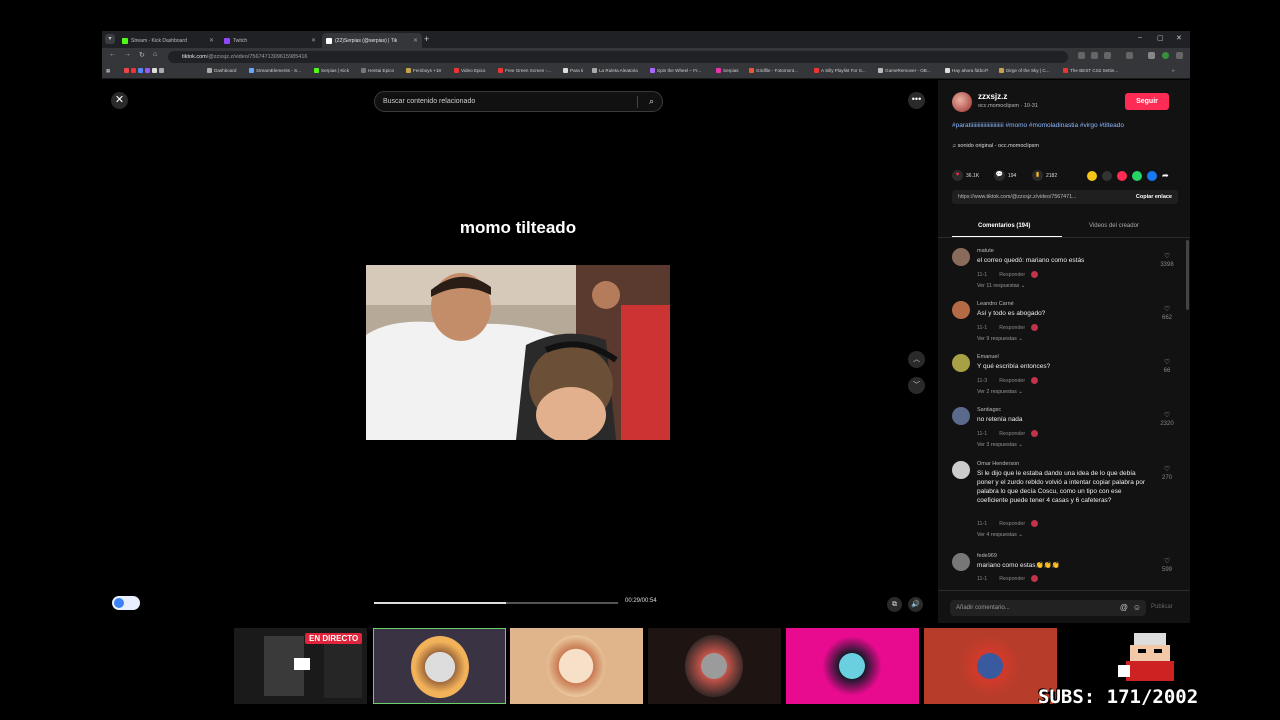 The image size is (1280, 720). I want to click on menu-dots-icon, so click(1179, 55).